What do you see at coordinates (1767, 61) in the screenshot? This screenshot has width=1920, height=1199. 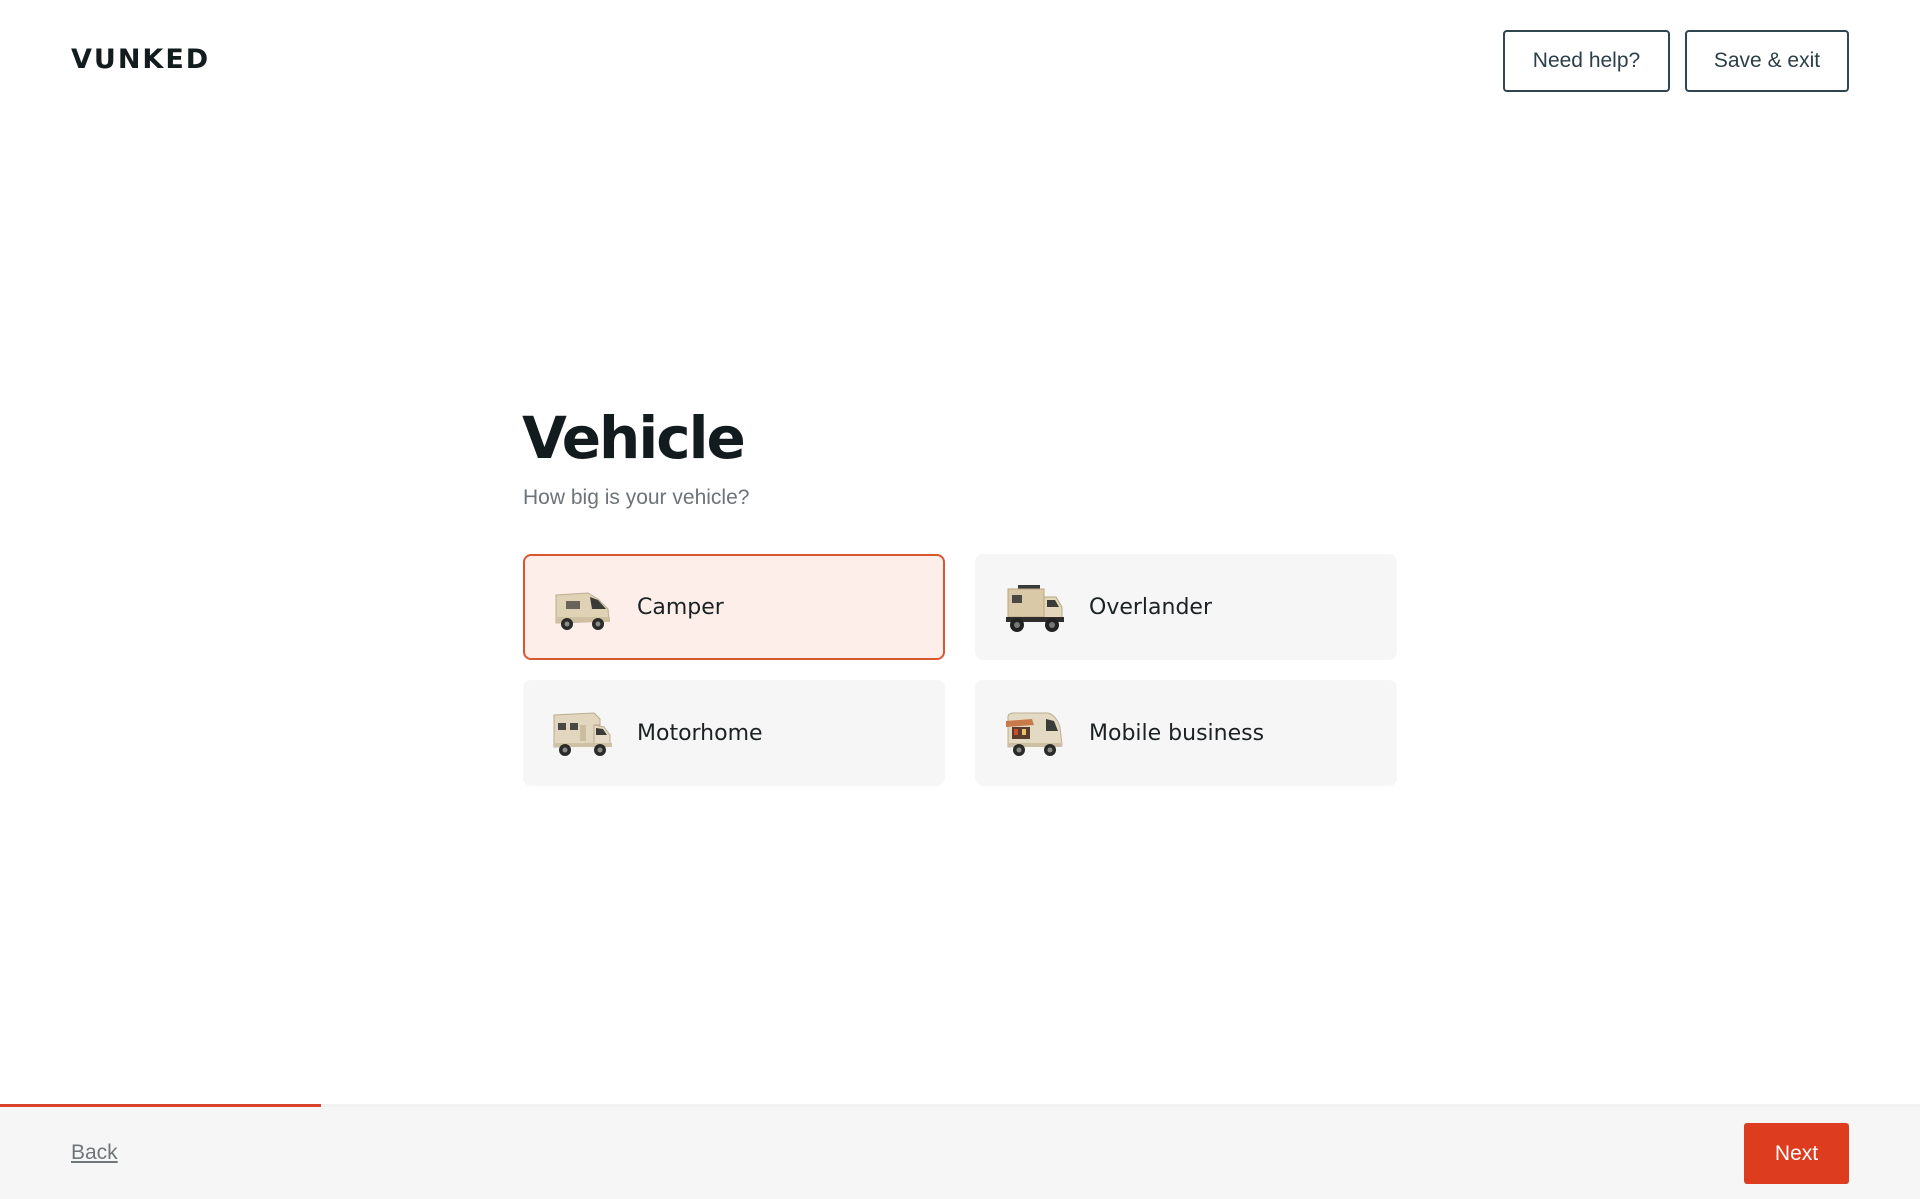 I see `save-exit-button: Save & exit` at bounding box center [1767, 61].